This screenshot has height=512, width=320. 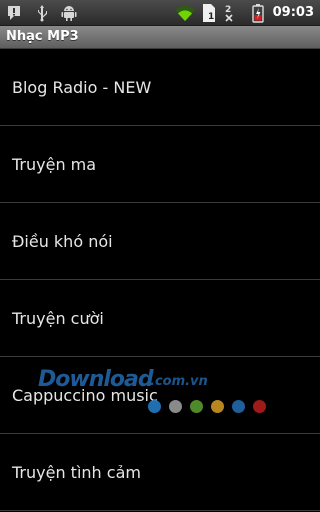 I want to click on list-item-label: Truyện ma, so click(x=54, y=164).